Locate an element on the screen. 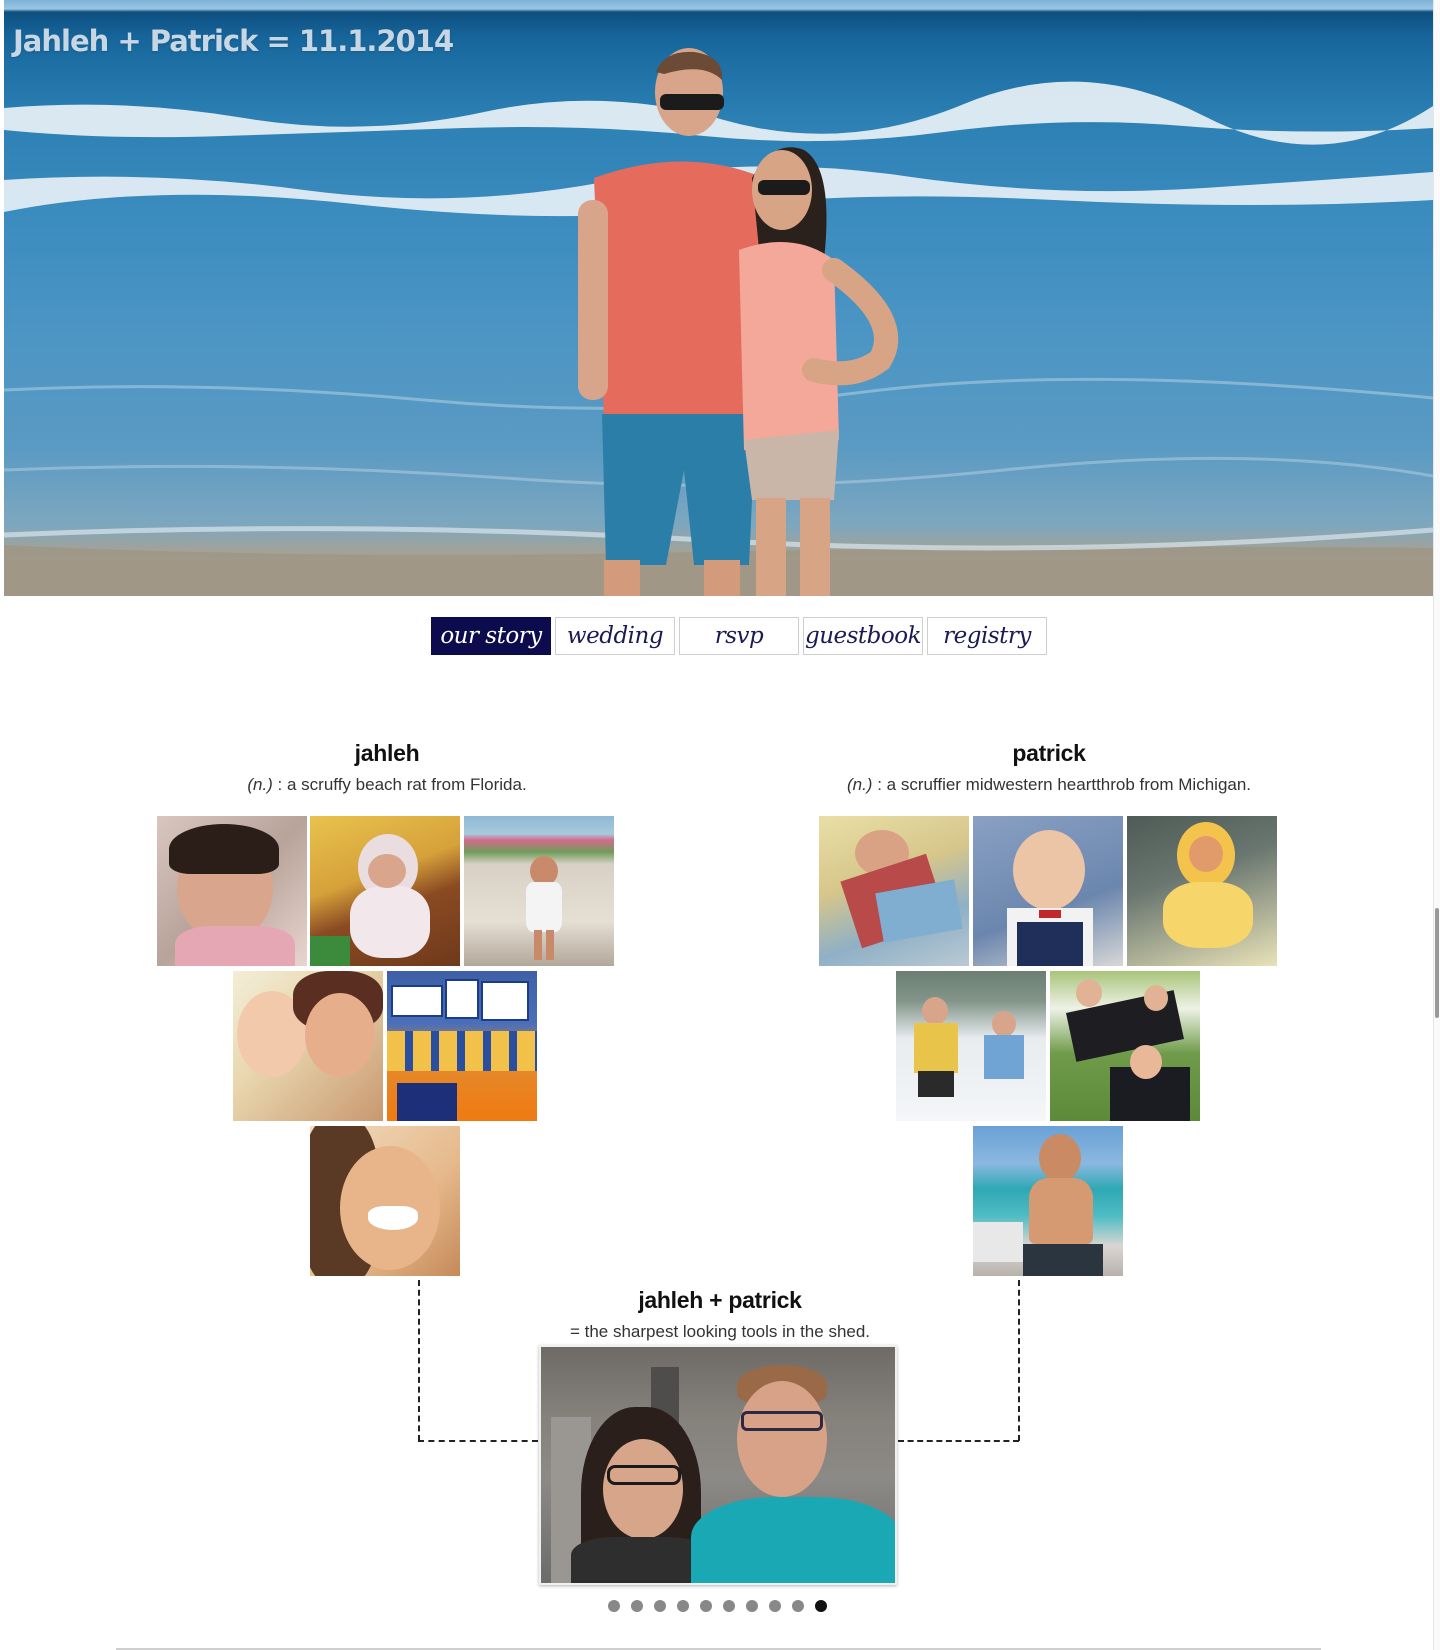  scrollbar-track is located at coordinates (1436, 825).